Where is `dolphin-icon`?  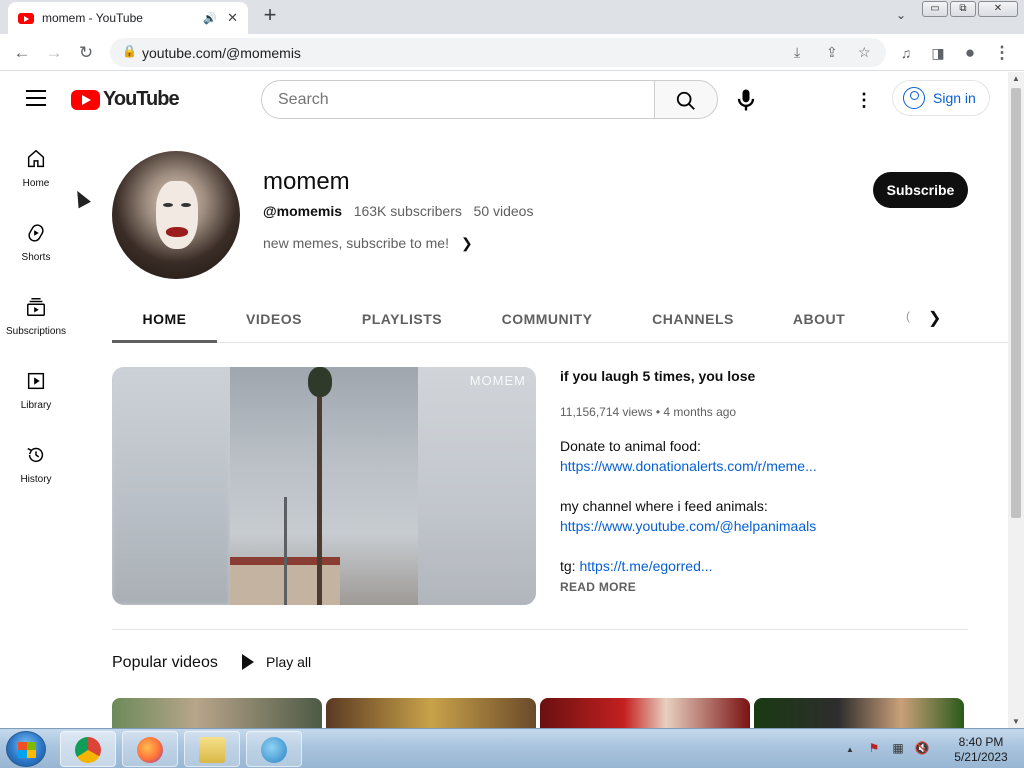
dolphin-icon is located at coordinates (274, 750).